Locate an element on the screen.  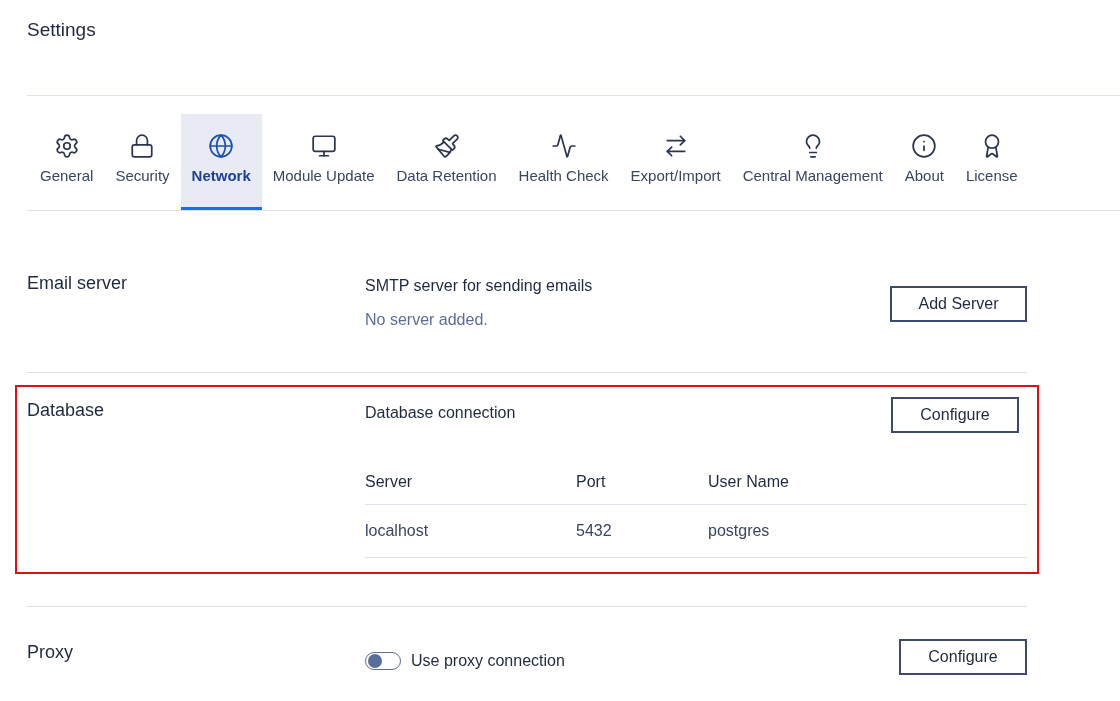
section-label: Proxy is located at coordinates (50, 652).